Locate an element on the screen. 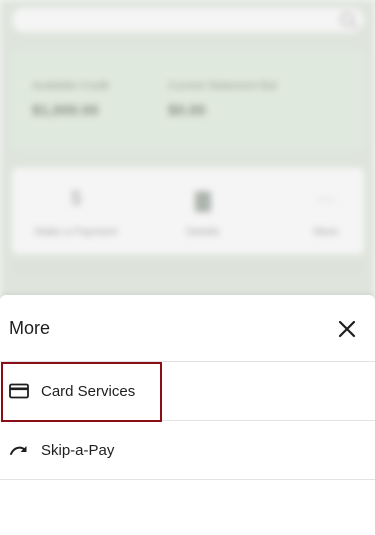 The width and height of the screenshot is (375, 535). redo-arrow-icon is located at coordinates (19, 450).